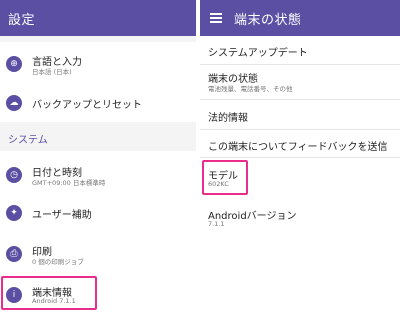  Describe the element at coordinates (98, 62) in the screenshot. I see `settings-item-language-input: ⊕ 言語と入力 日本語 (日本)` at that location.